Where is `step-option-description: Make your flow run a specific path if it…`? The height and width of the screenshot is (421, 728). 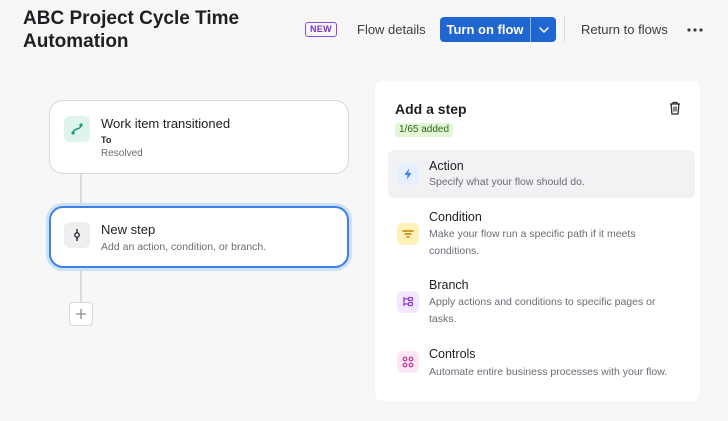 step-option-description: Make your flow run a specific path if it… is located at coordinates (532, 242).